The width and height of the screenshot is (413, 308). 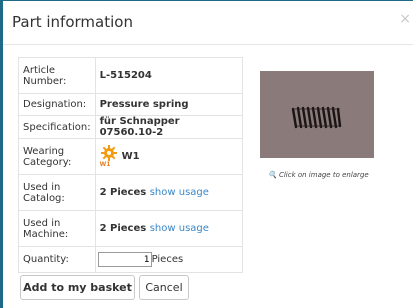 What do you see at coordinates (179, 192) in the screenshot?
I see `catalog-show-usage-link: show usage` at bounding box center [179, 192].